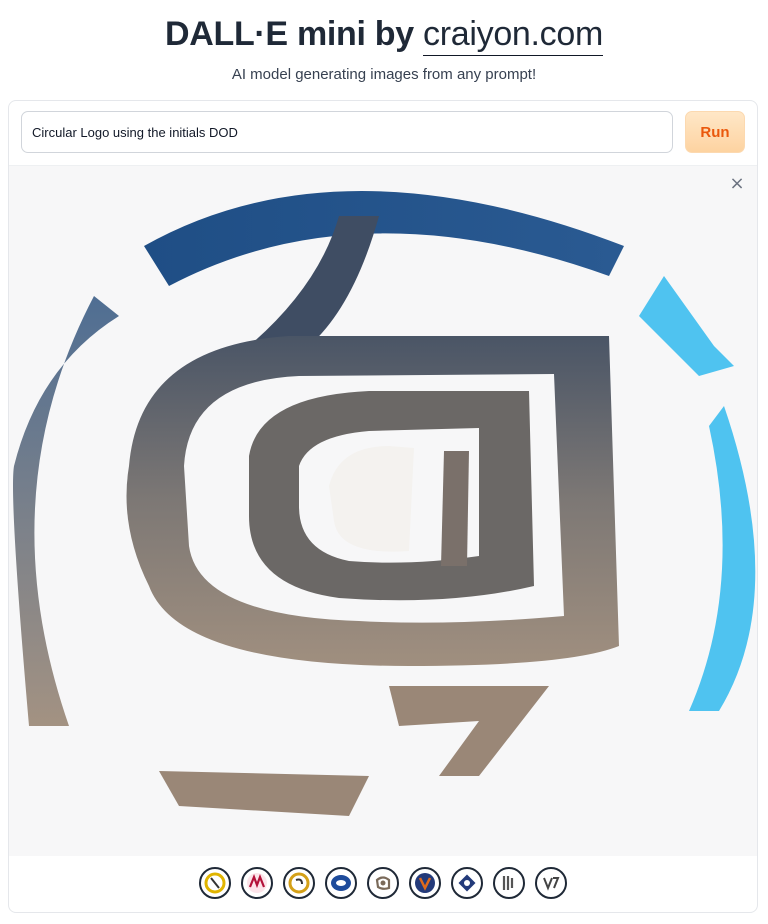  What do you see at coordinates (513, 35) in the screenshot?
I see `craiyon-link: craiyon.com` at bounding box center [513, 35].